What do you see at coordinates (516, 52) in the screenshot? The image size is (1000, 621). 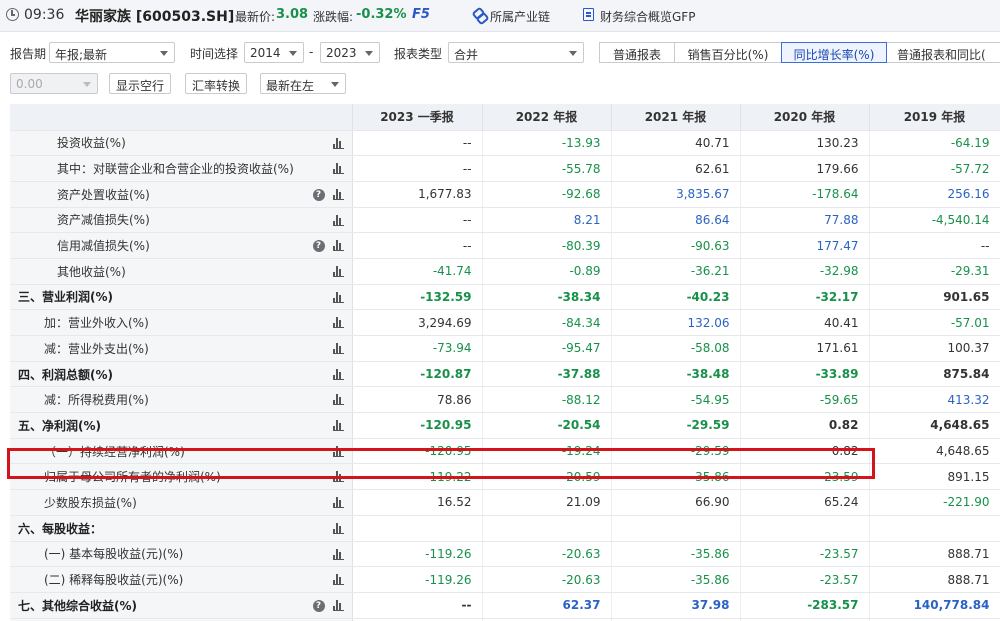 I see `report-type-select: 合并` at bounding box center [516, 52].